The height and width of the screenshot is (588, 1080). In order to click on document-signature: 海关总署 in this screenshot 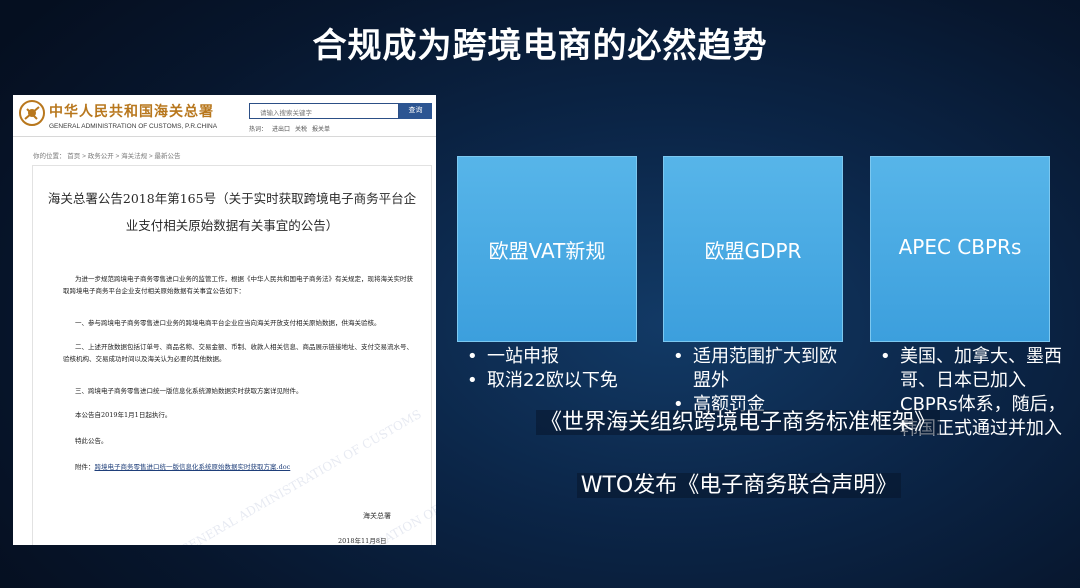, I will do `click(377, 516)`.